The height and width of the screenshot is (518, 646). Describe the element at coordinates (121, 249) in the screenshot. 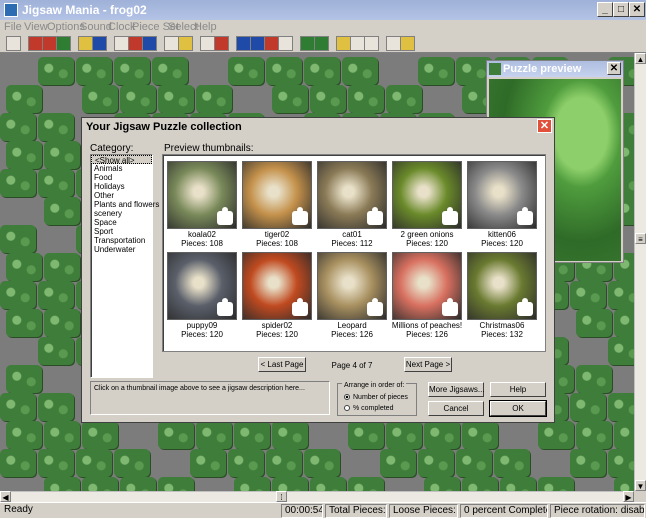

I see `category-item: Underwater` at that location.